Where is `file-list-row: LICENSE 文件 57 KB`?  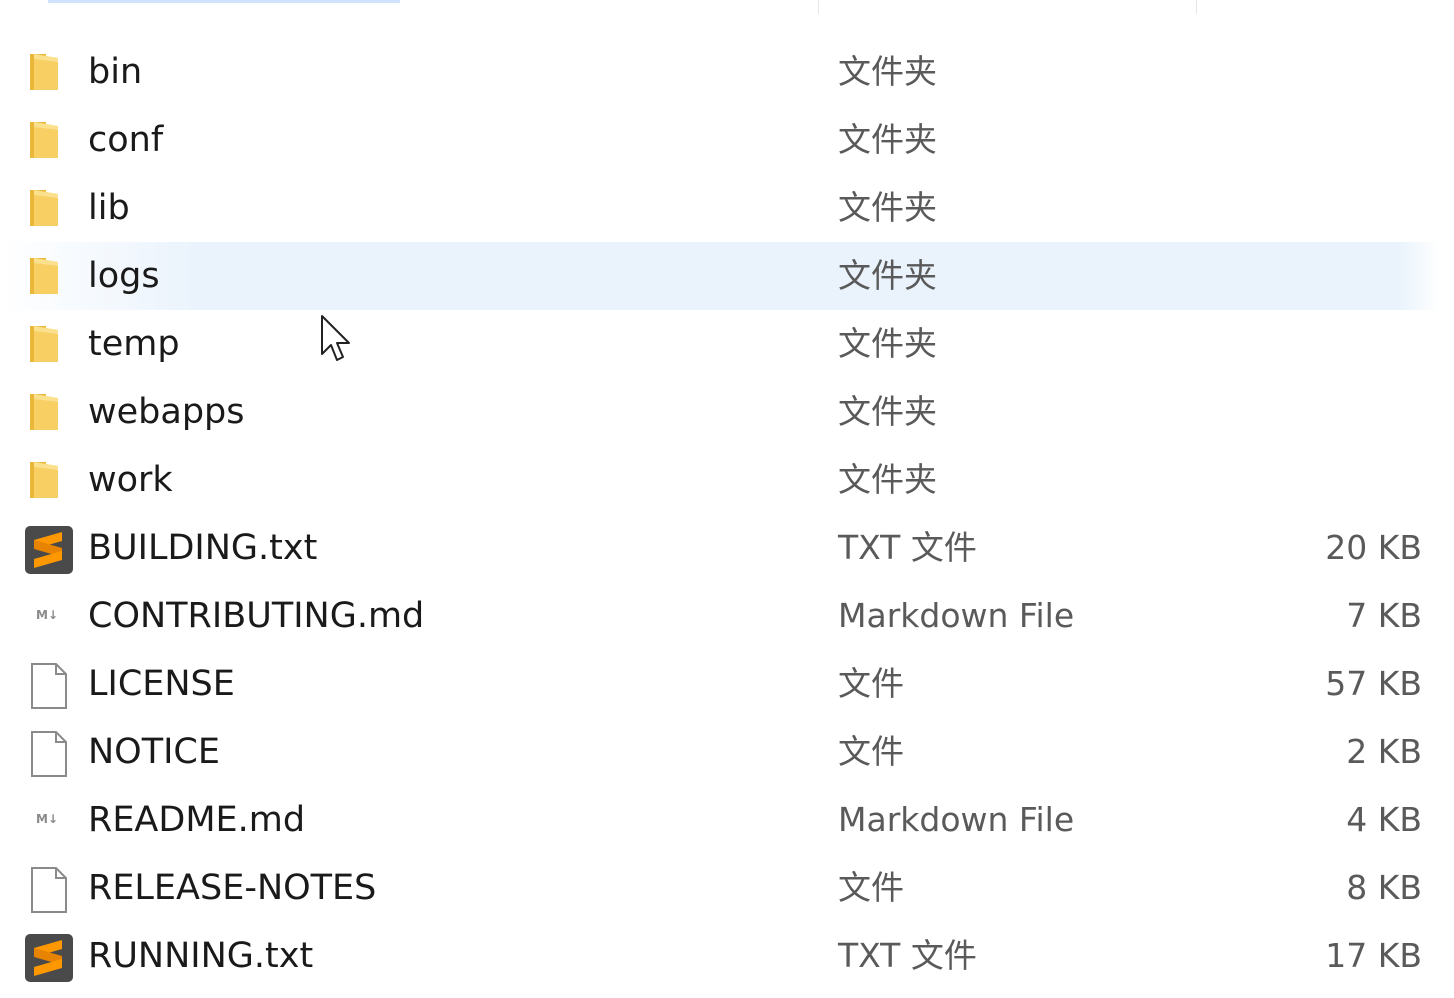 file-list-row: LICENSE 文件 57 KB is located at coordinates (727, 684).